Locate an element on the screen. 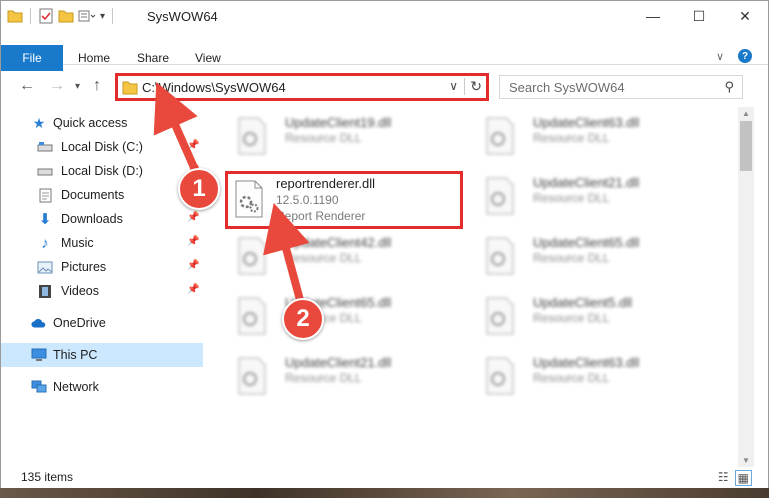  large-icons-view-icon: ▦ is located at coordinates (743, 478).